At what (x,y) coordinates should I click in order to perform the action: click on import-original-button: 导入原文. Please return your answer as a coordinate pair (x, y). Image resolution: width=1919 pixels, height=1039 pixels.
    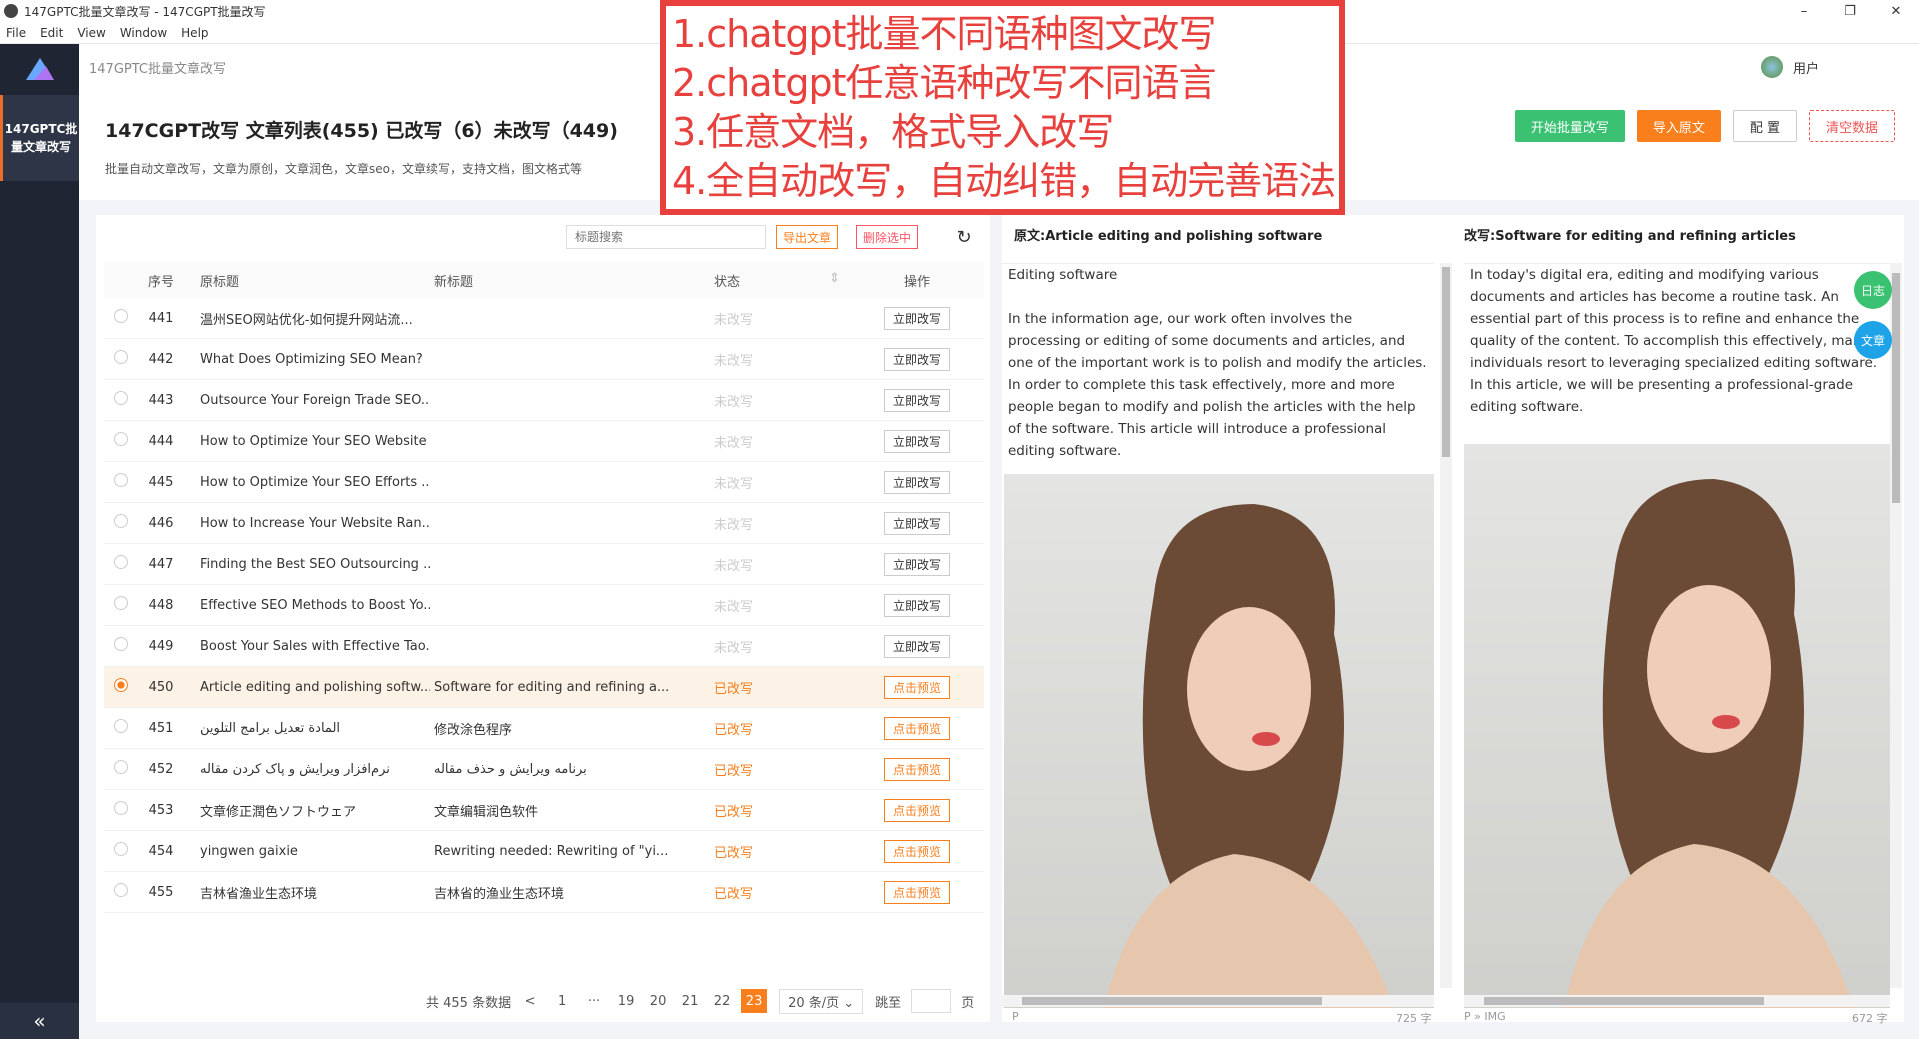
    Looking at the image, I should click on (1679, 126).